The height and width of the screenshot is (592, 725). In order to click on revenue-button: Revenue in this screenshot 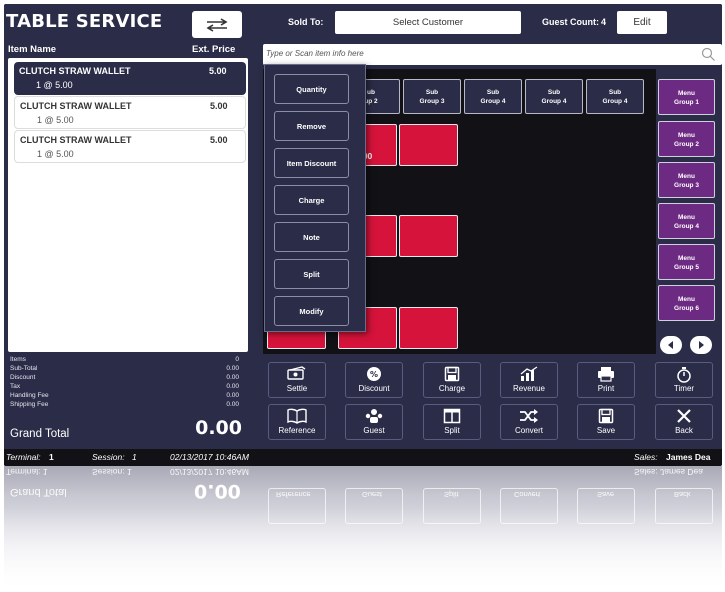, I will do `click(529, 380)`.